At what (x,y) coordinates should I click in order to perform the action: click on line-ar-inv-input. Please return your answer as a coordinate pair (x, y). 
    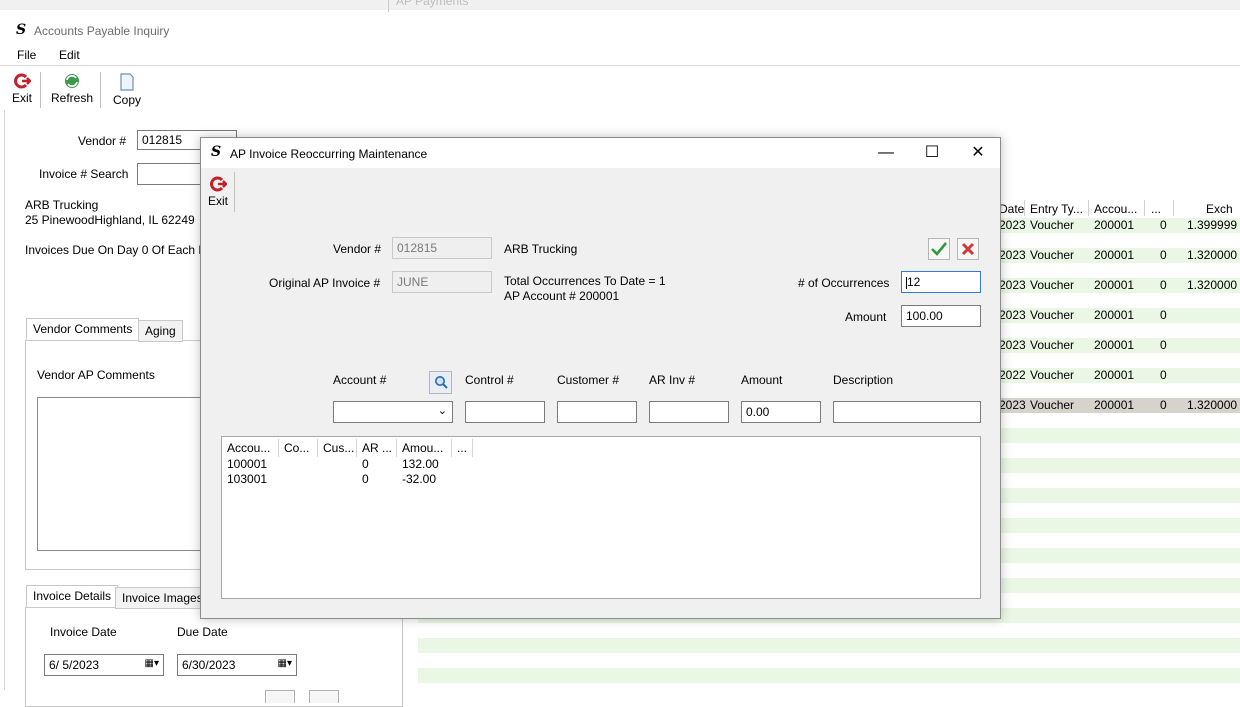
    Looking at the image, I should click on (689, 412).